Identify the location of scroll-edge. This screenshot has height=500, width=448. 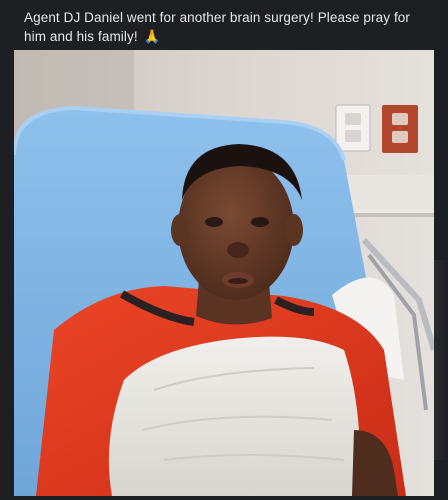
(441, 360).